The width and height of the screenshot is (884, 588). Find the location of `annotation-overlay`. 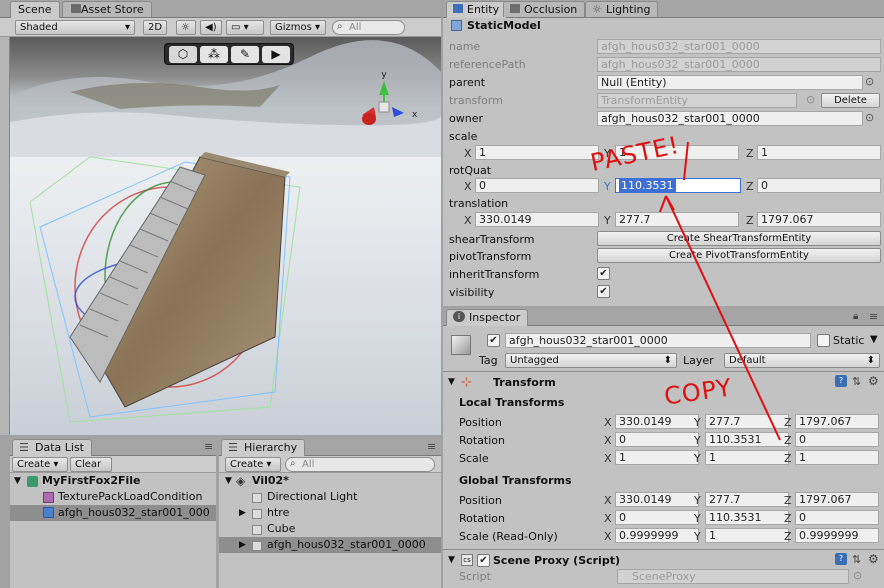

annotation-overlay is located at coordinates (720, 291).